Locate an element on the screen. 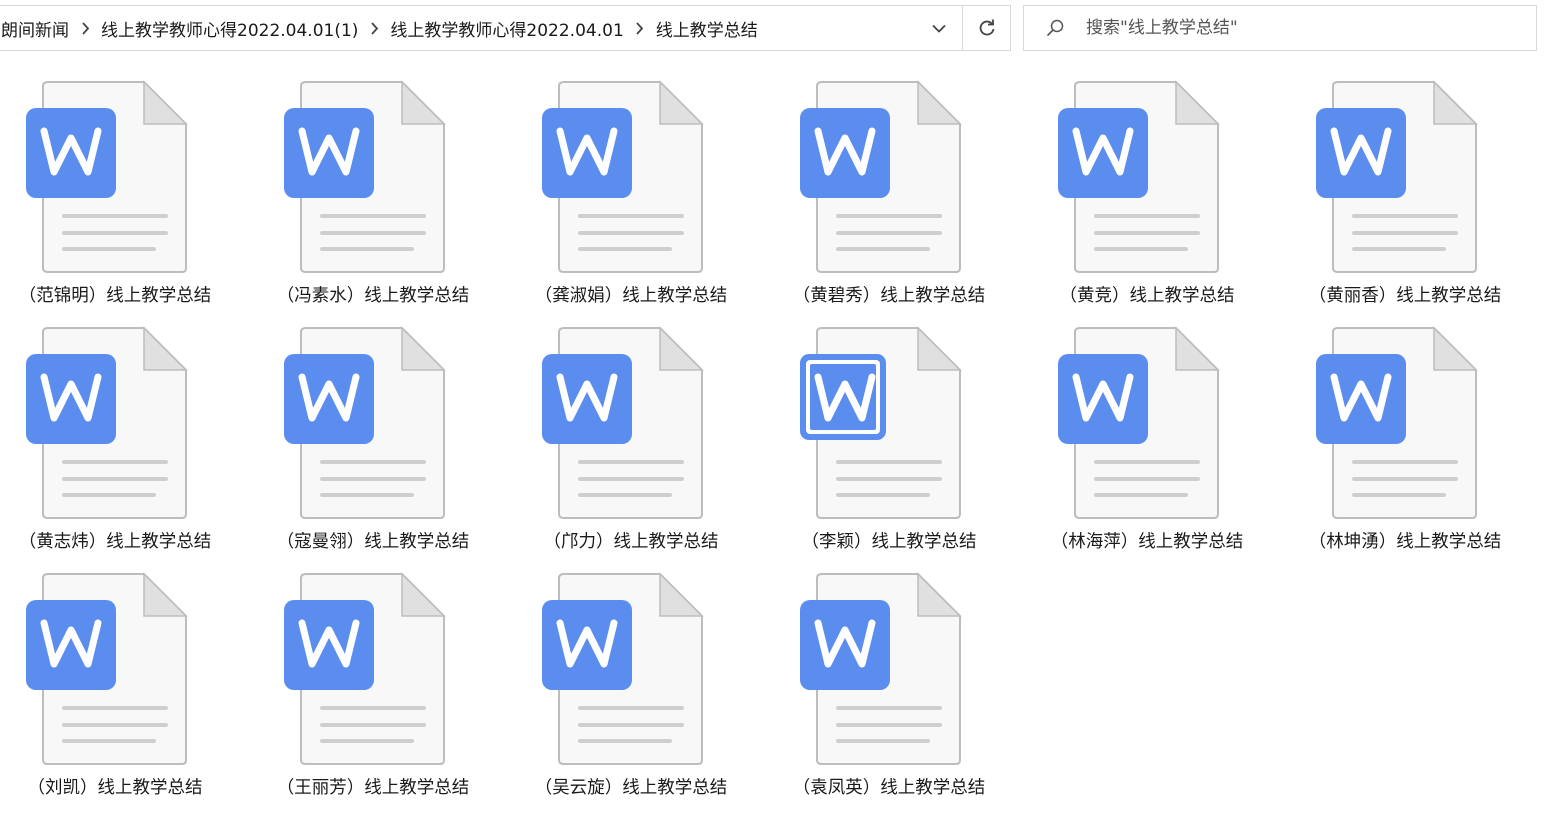  file-item: （李颖）线上教学总结 is located at coordinates (903, 399).